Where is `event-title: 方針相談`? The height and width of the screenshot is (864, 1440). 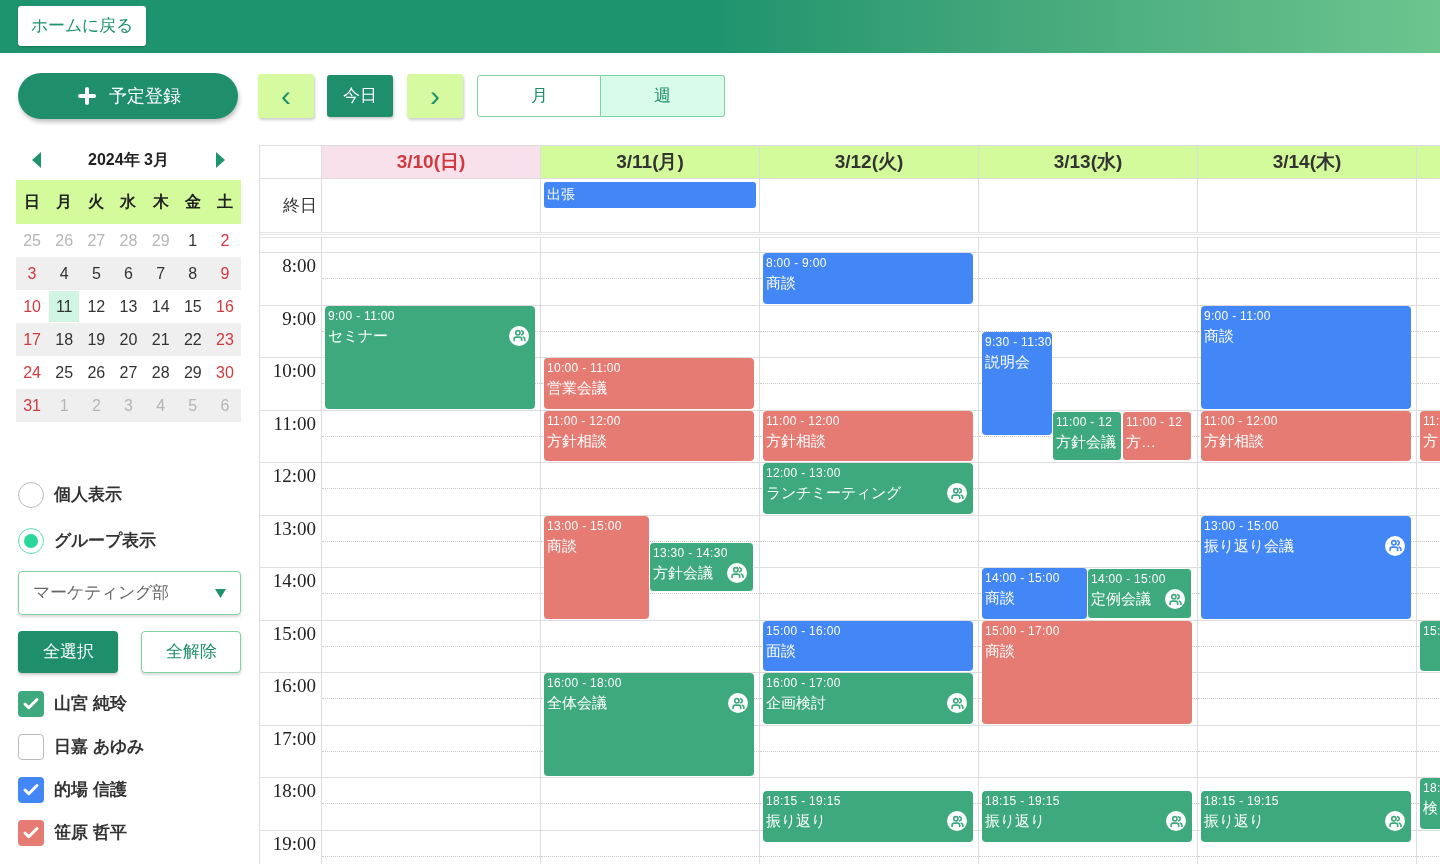 event-title: 方針相談 is located at coordinates (577, 440).